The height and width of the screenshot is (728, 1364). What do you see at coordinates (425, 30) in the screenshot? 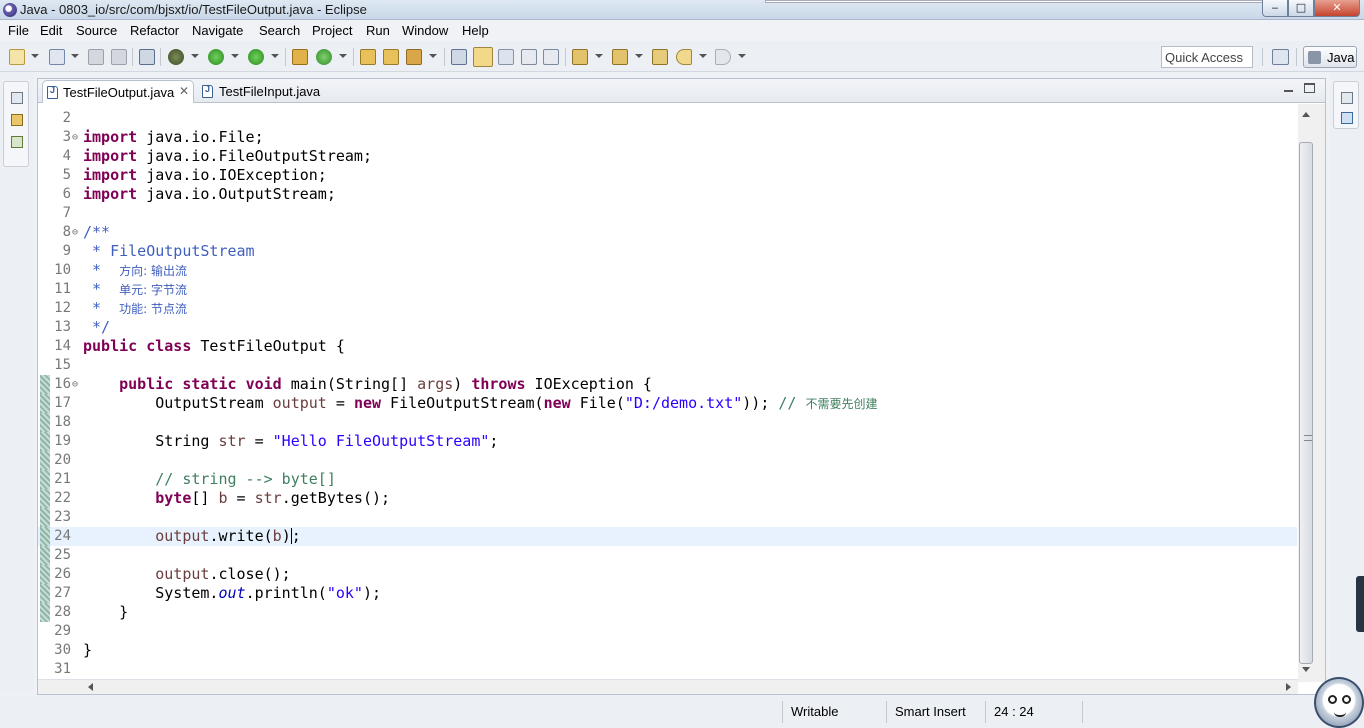
I see `menu-window: Window` at bounding box center [425, 30].